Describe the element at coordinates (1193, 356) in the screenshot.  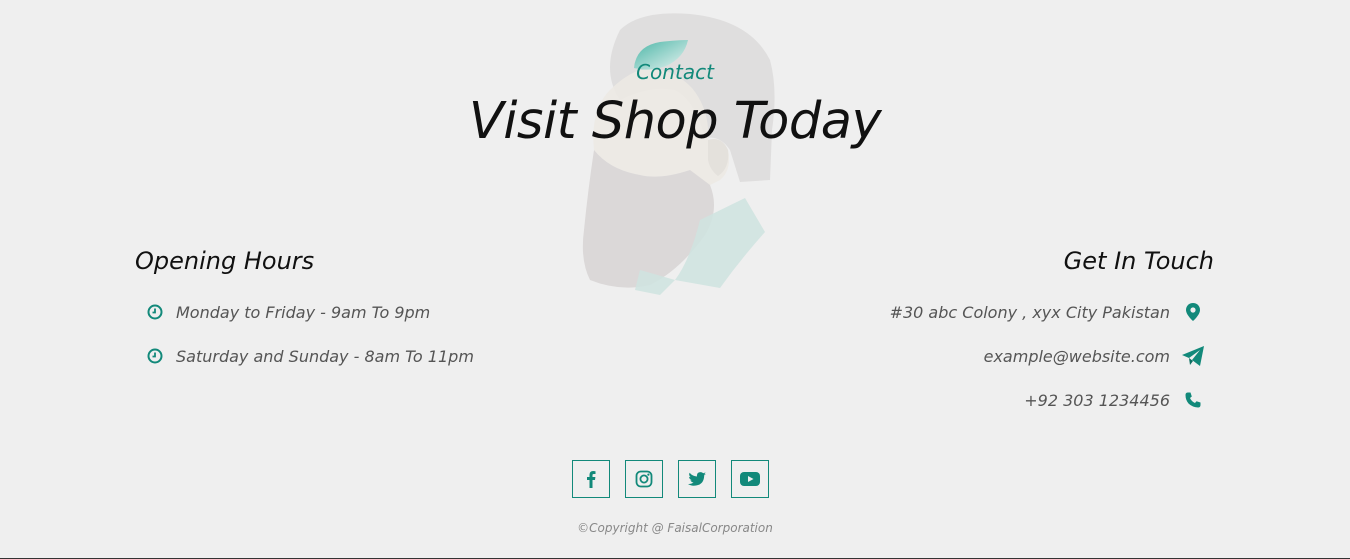
I see `paper-plane-icon` at that location.